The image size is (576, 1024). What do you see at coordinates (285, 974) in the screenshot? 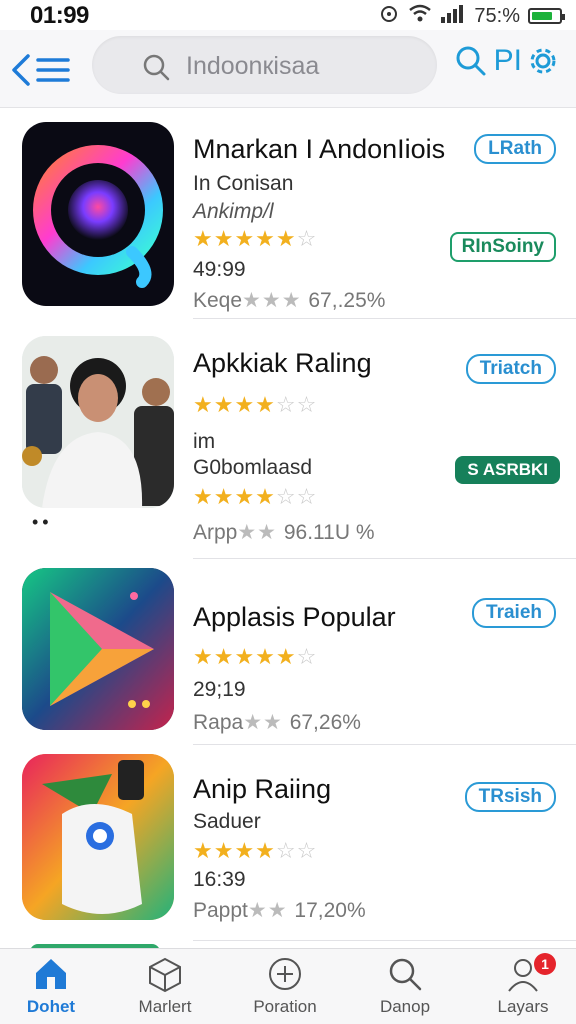
I see `plus-circle-icon` at bounding box center [285, 974].